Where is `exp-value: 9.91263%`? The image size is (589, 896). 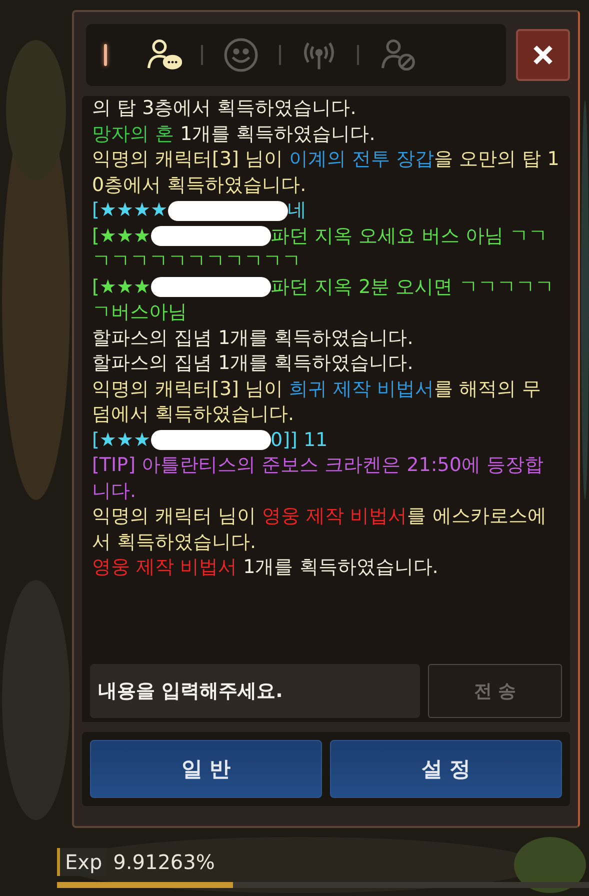
exp-value: 9.91263% is located at coordinates (164, 862).